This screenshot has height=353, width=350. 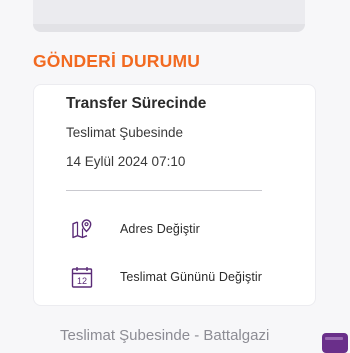 What do you see at coordinates (82, 281) in the screenshot?
I see `calendar-icon-day: 12` at bounding box center [82, 281].